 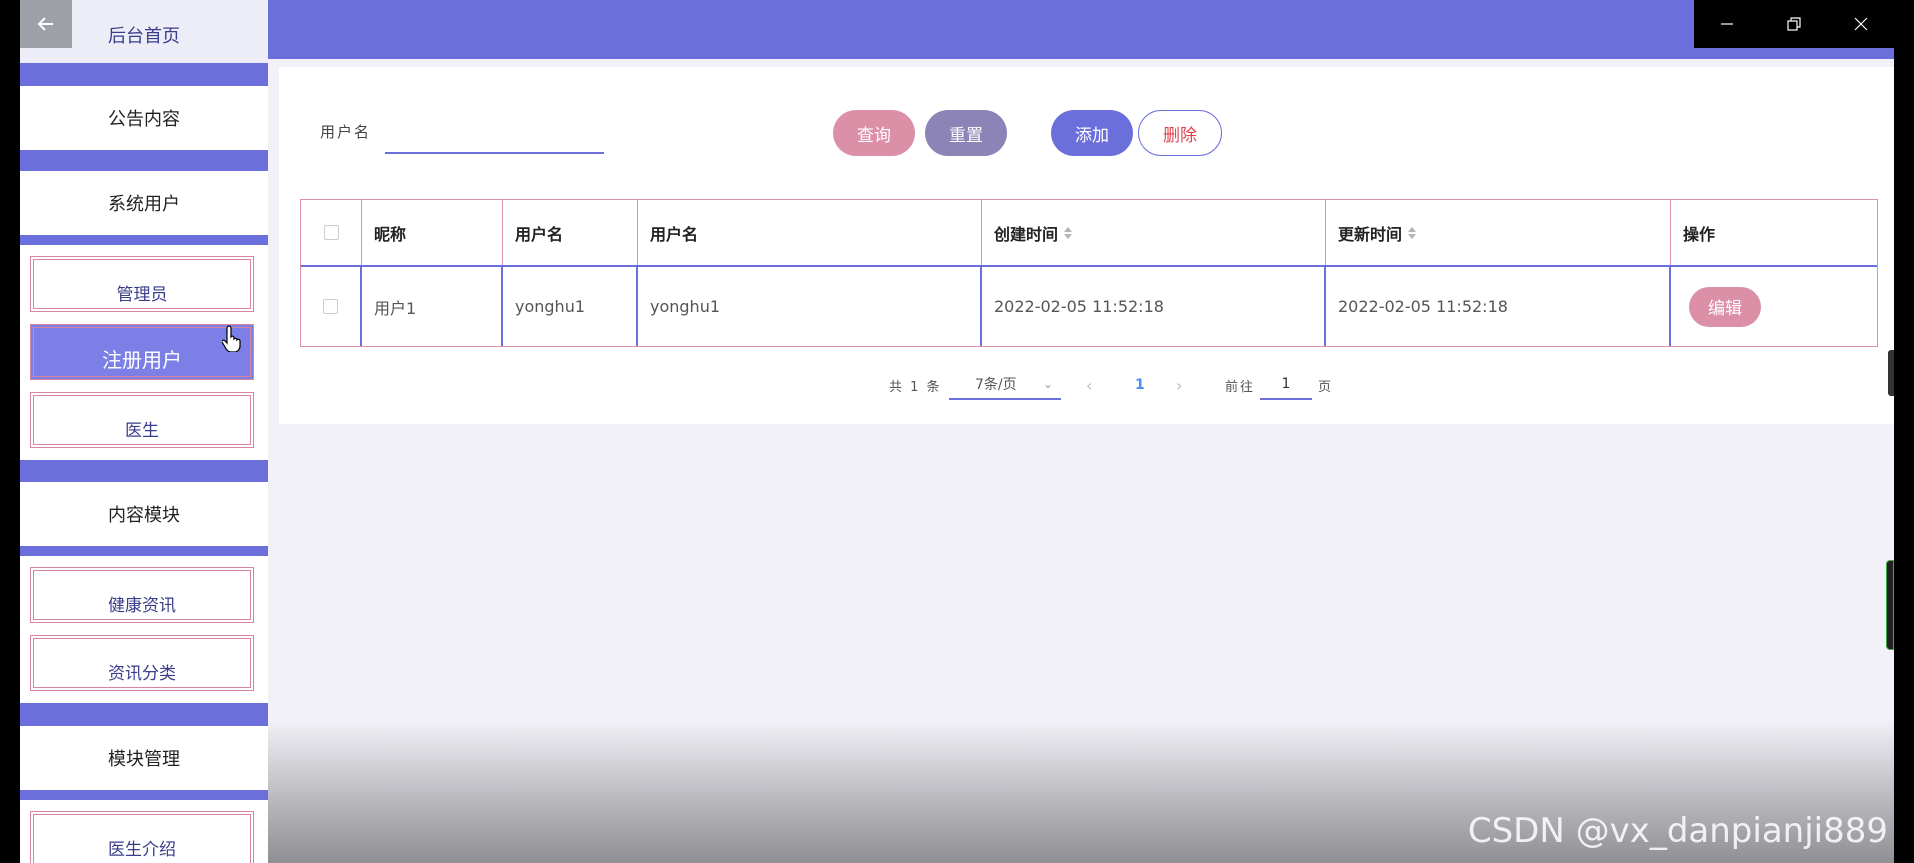 I want to click on header-username: 用户名, so click(x=570, y=232).